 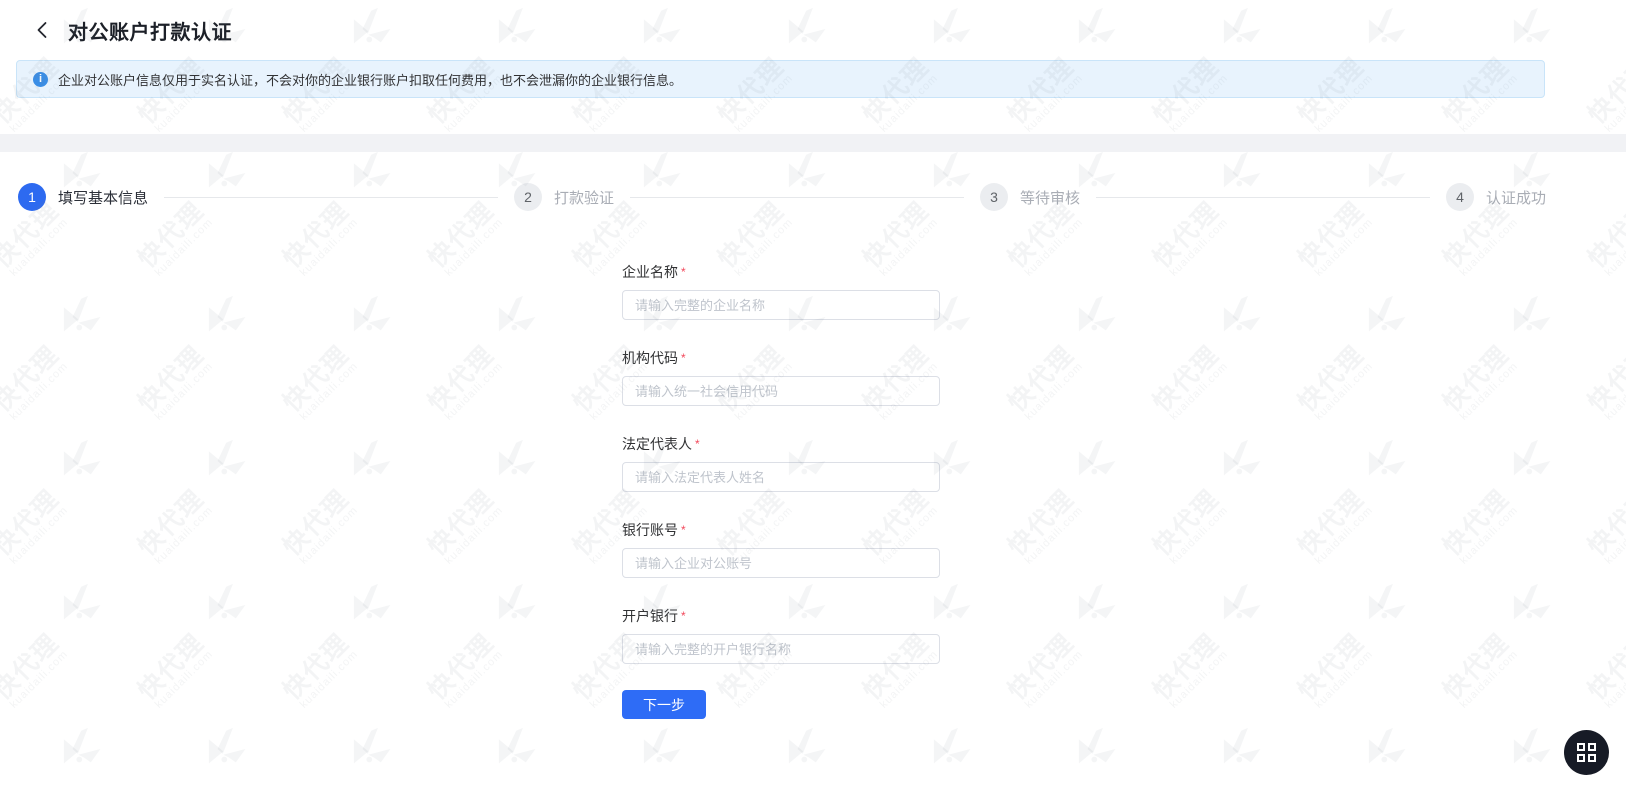 What do you see at coordinates (661, 444) in the screenshot?
I see `field-label: 法定代表人 *` at bounding box center [661, 444].